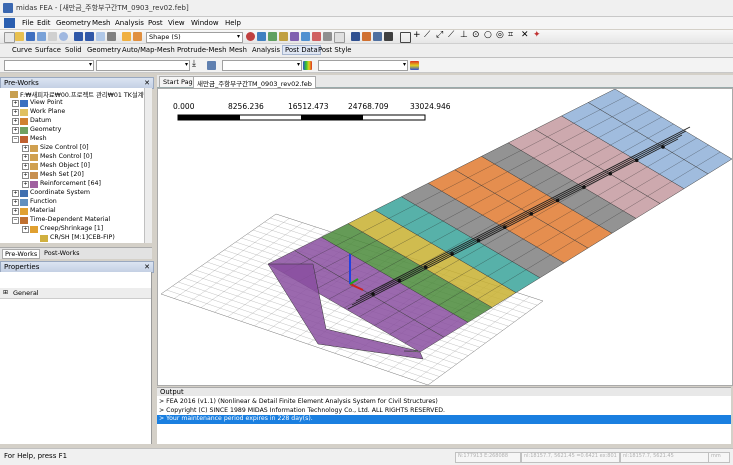 The image size is (733, 465). Describe the element at coordinates (194, 64) in the screenshot. I see `download-icon: ⤓` at that location.